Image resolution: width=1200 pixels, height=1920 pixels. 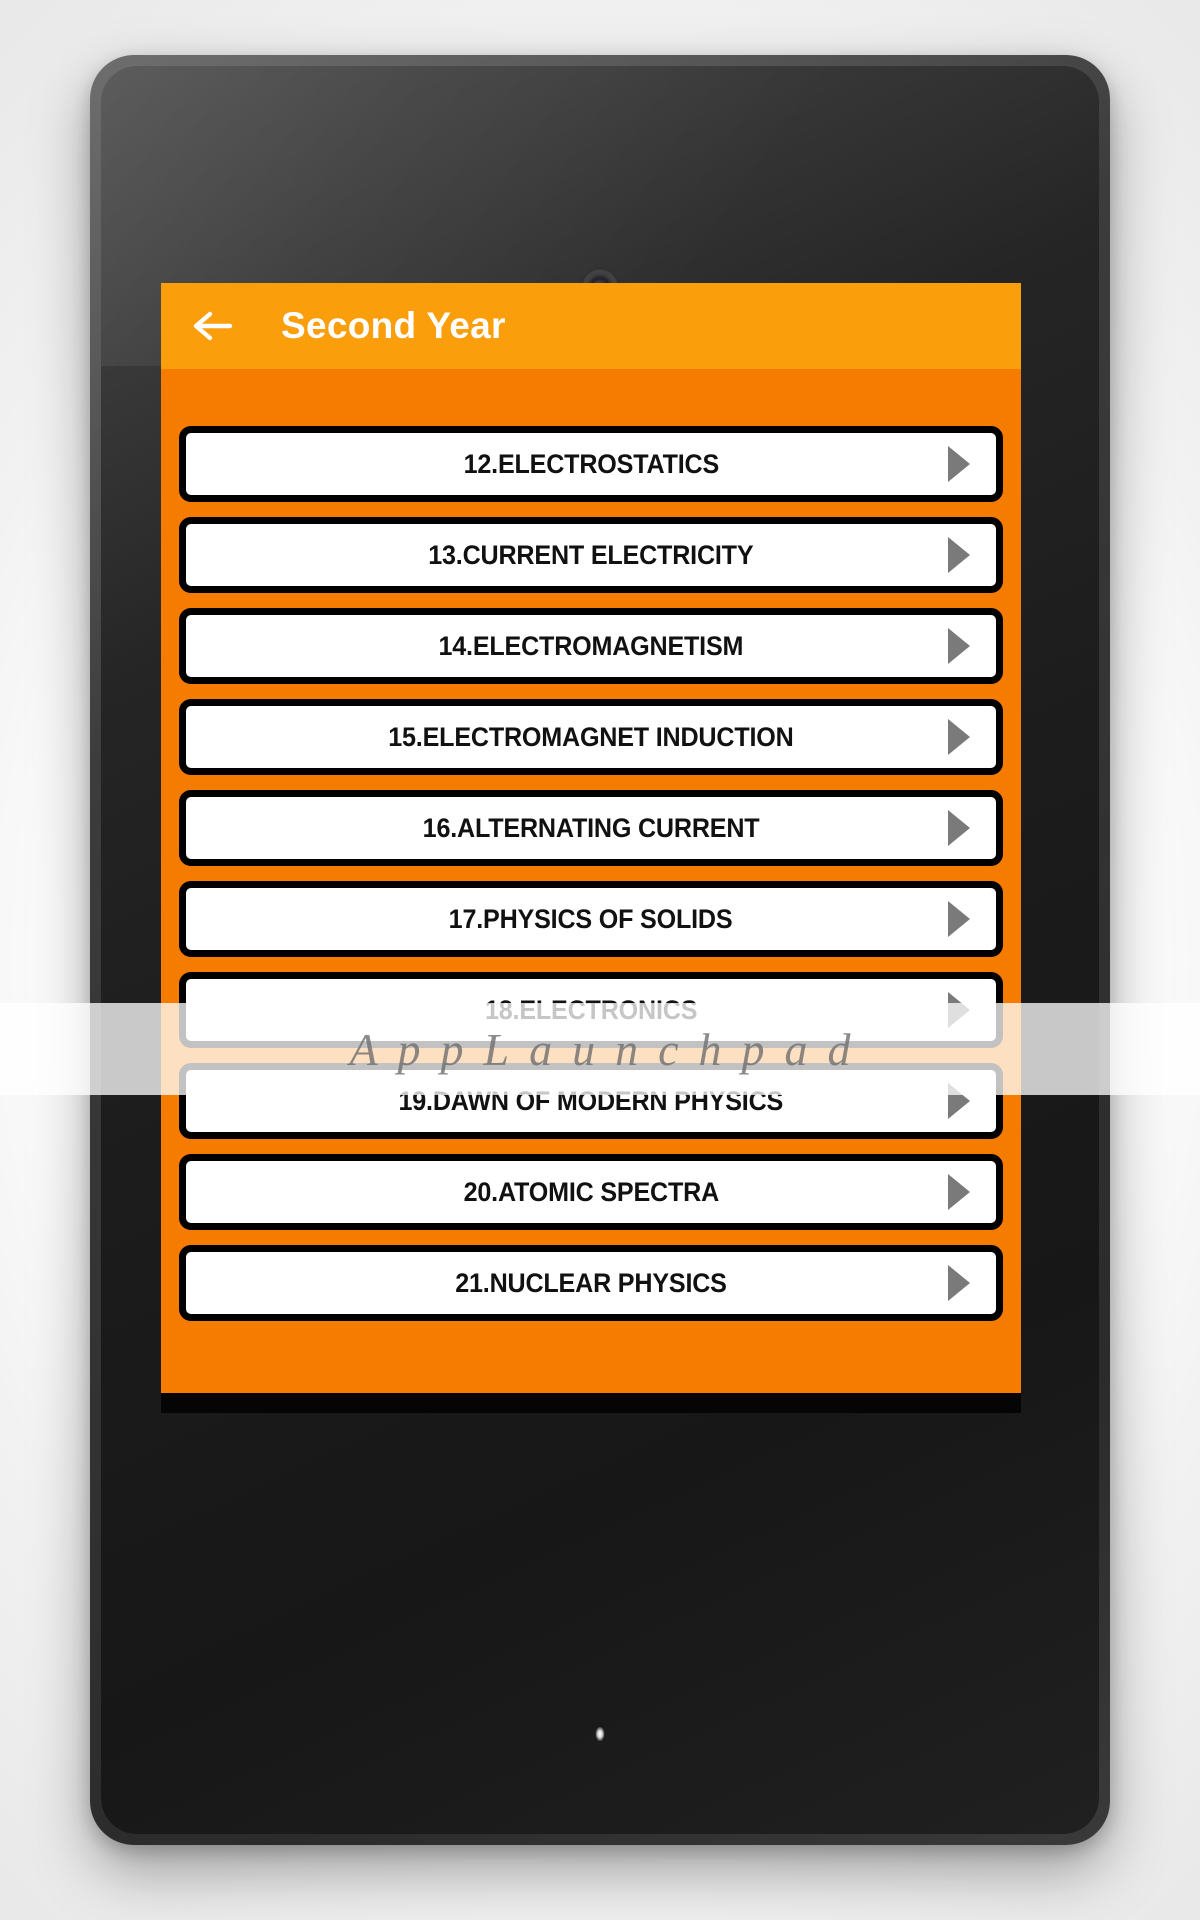 I want to click on list-item: 17.PHYSICS OF SOLIDS, so click(x=591, y=919).